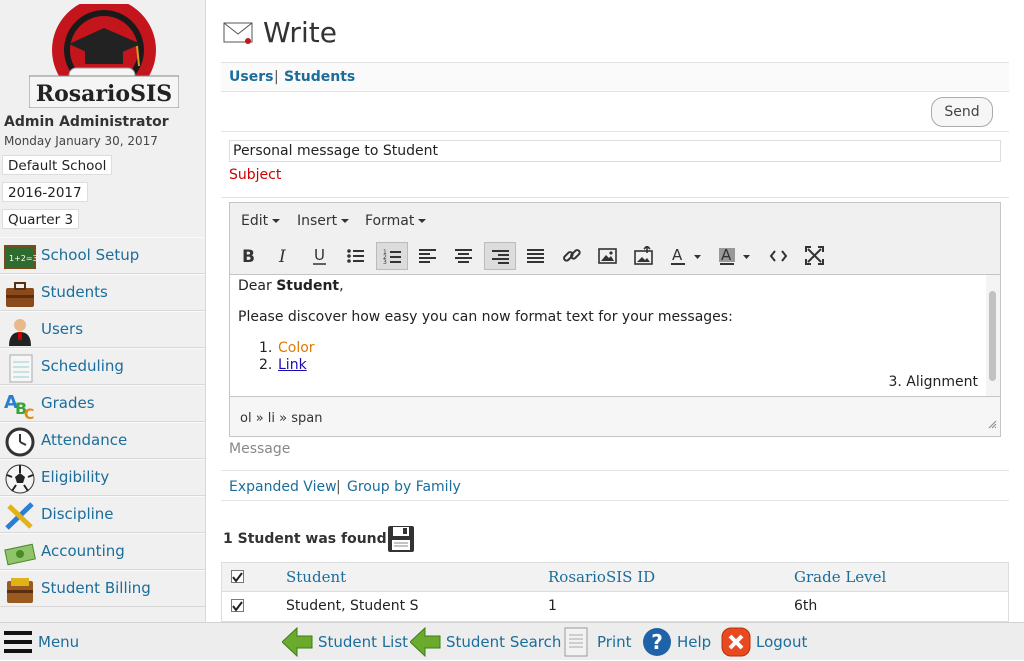 The width and height of the screenshot is (1024, 661). Describe the element at coordinates (20, 479) in the screenshot. I see `eligibility-ball-icon` at that location.